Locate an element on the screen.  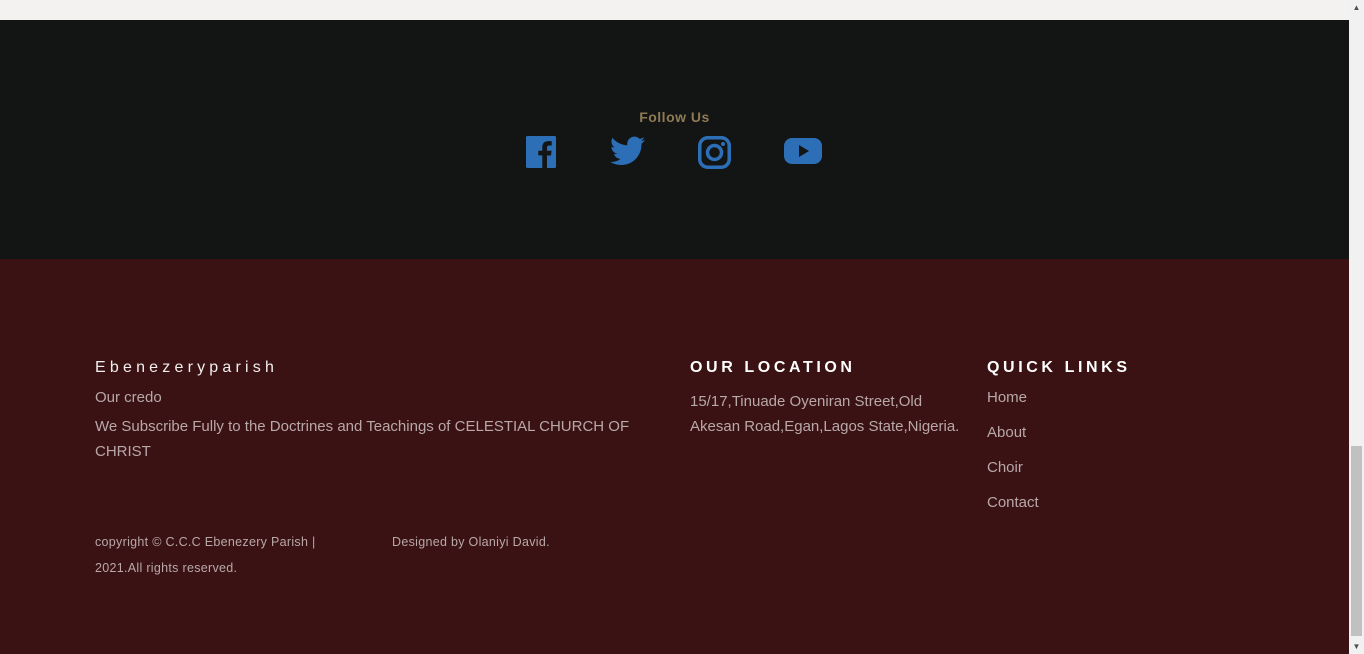
quick-link-about: About is located at coordinates (1006, 432).